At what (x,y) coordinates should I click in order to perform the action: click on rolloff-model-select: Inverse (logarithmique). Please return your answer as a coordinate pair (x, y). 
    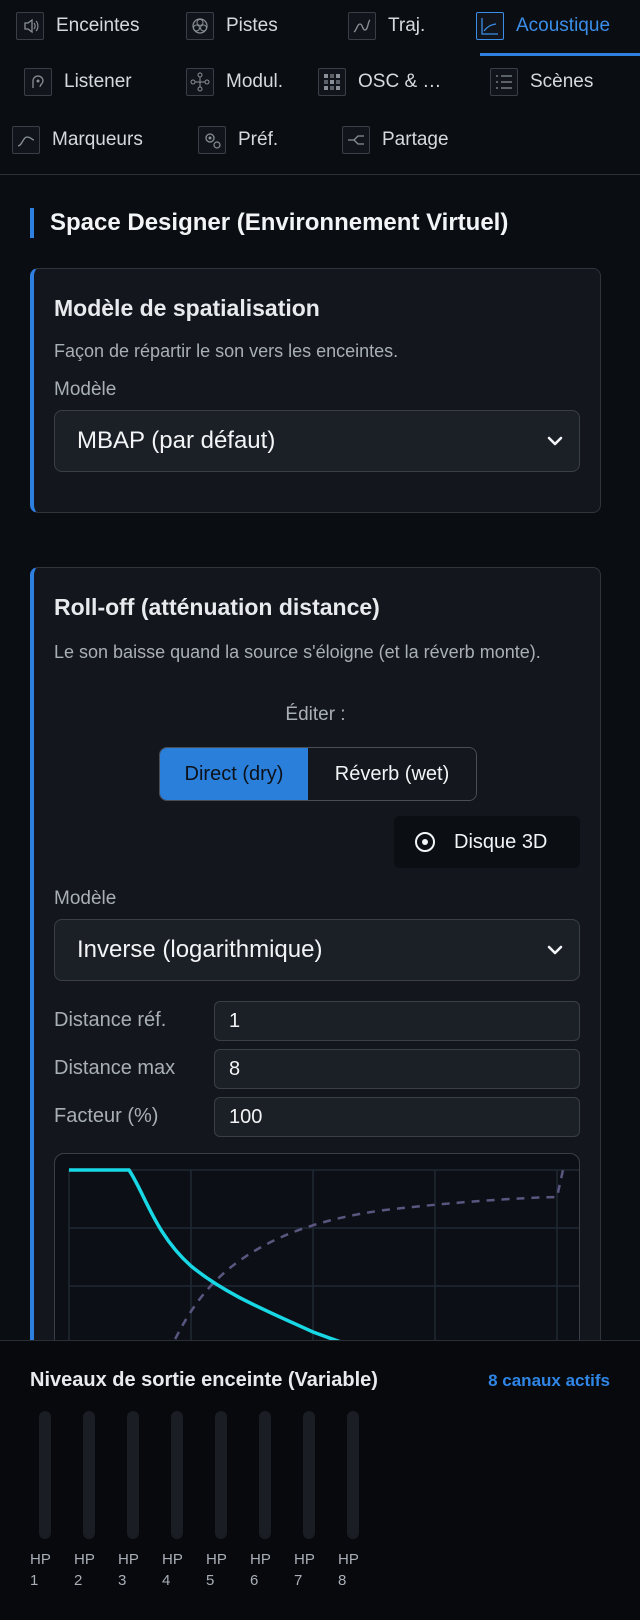
    Looking at the image, I should click on (317, 950).